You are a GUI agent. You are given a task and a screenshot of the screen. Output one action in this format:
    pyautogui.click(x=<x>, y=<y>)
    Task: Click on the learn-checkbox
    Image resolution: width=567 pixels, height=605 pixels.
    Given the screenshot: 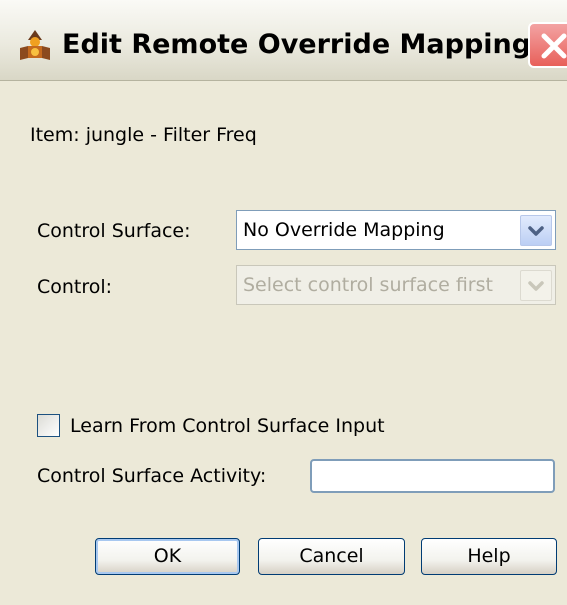 What is the action you would take?
    pyautogui.click(x=48, y=425)
    